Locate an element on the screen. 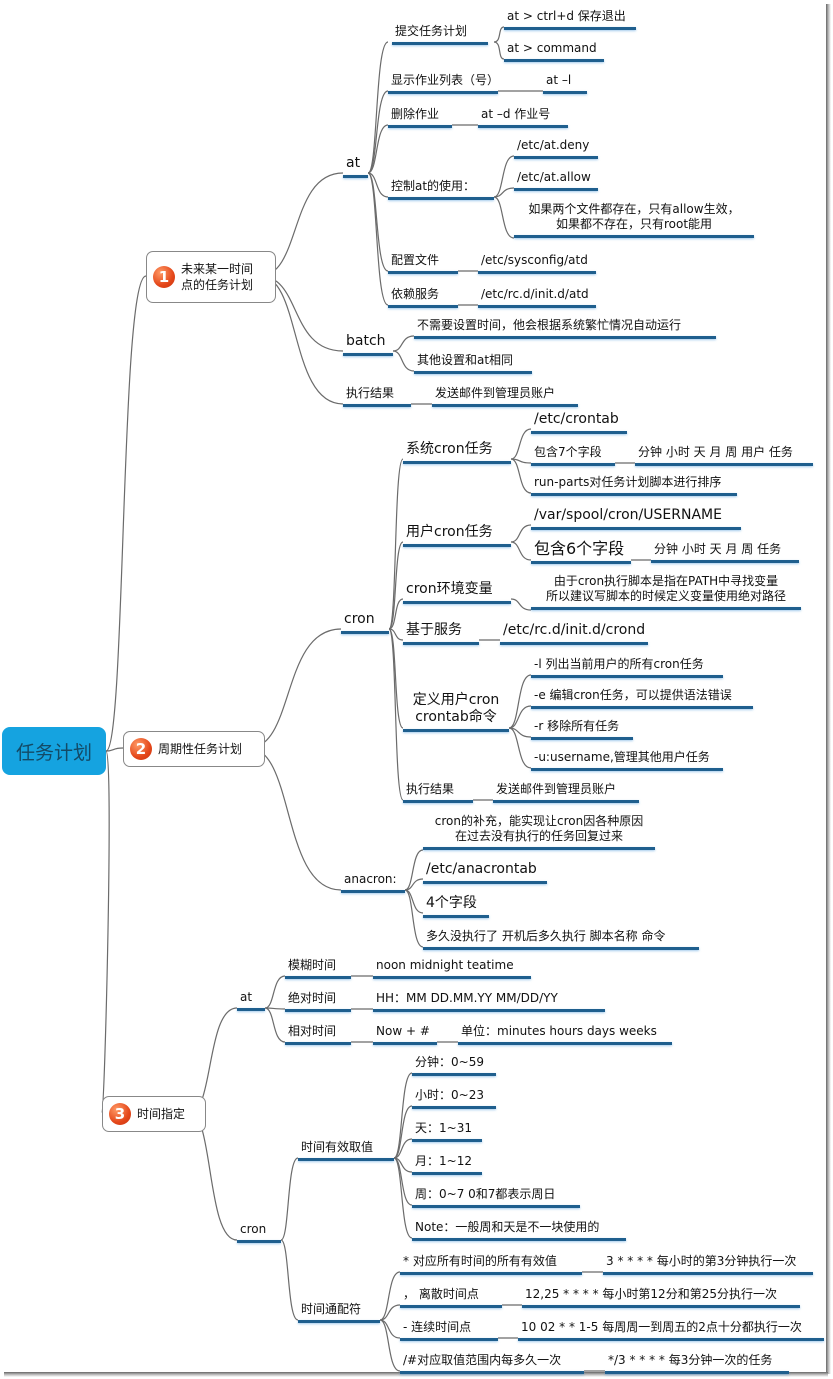  branch-3-node: 3 时间指定 is located at coordinates (154, 1114).